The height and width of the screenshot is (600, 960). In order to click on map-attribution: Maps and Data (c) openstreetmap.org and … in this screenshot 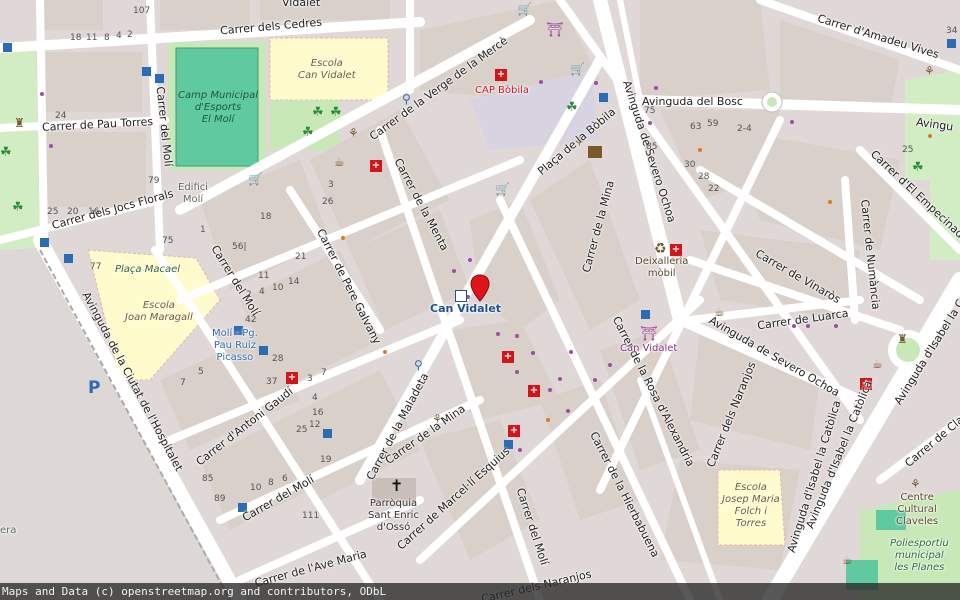, I will do `click(480, 591)`.